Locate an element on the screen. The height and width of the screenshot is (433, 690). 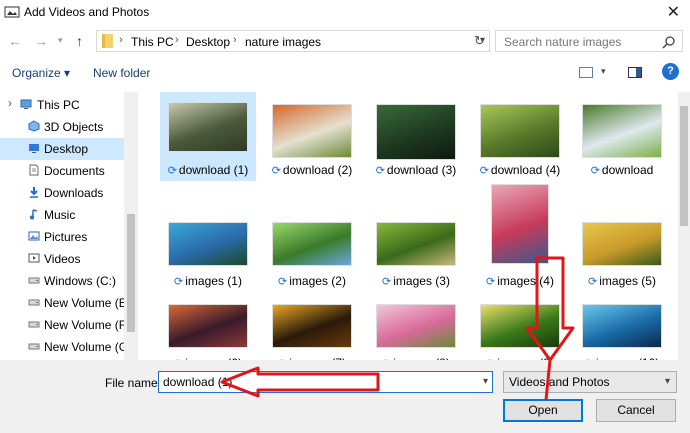
sidebar-item-label: This PC is located at coordinates (58, 105).